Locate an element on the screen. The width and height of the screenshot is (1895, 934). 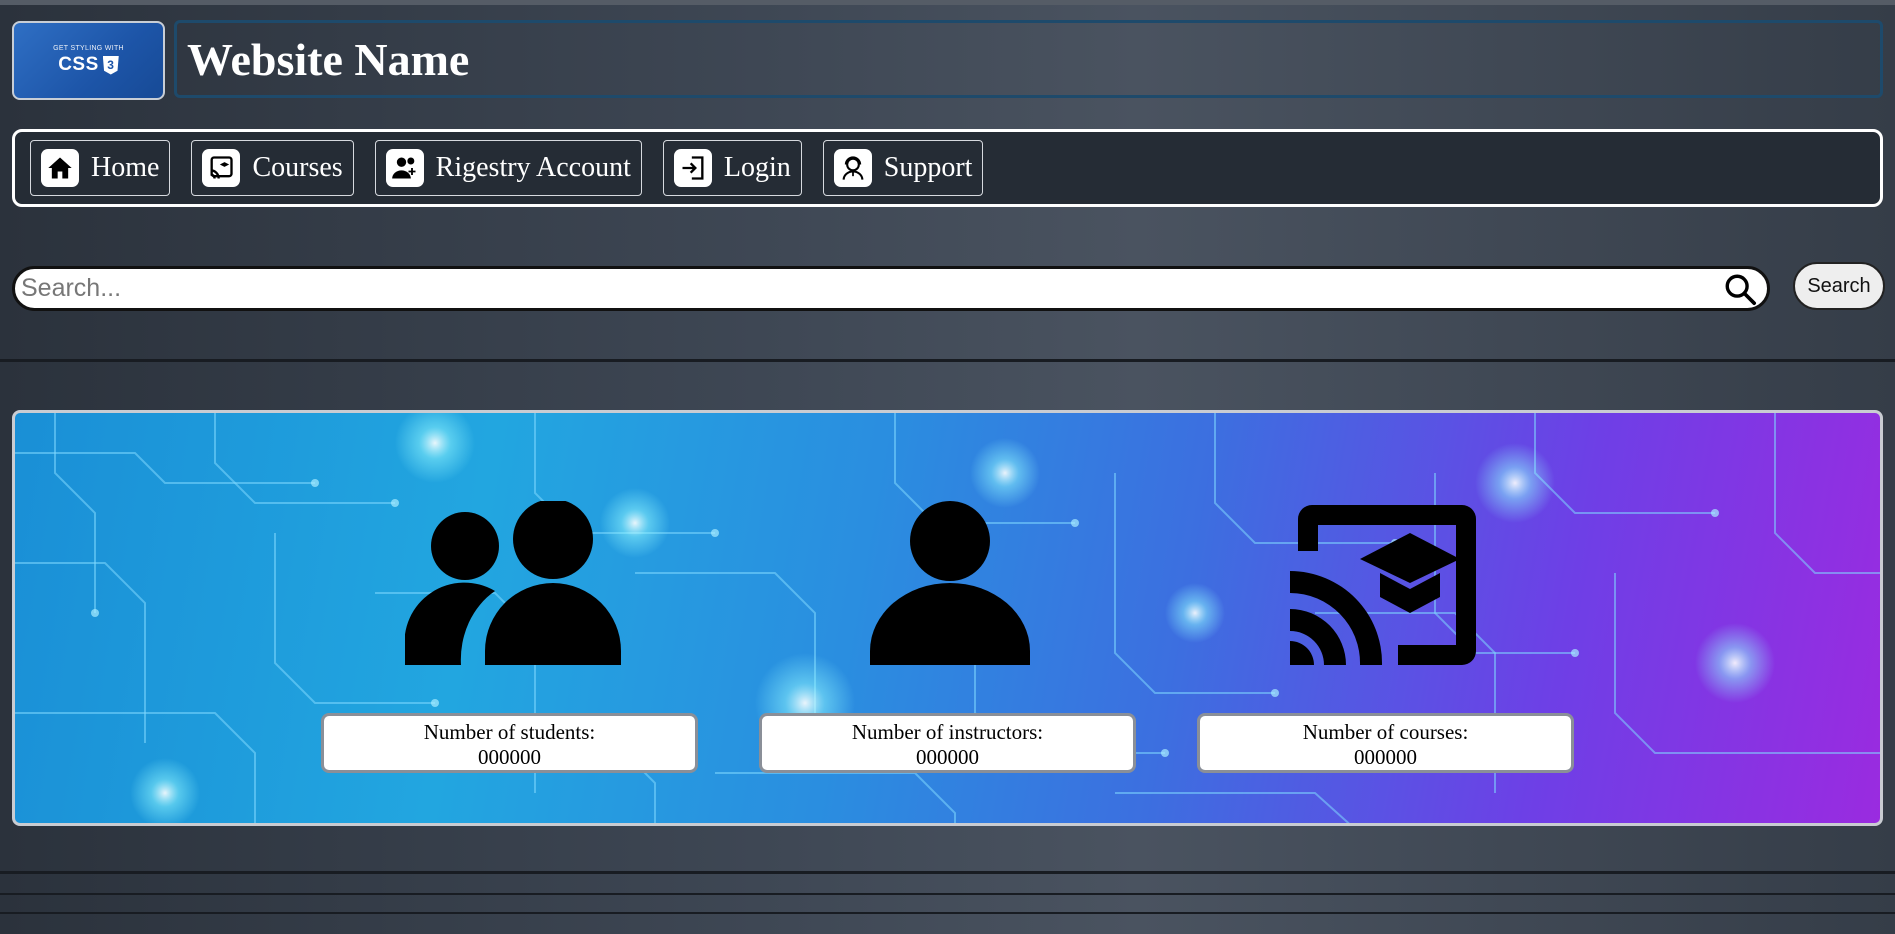
nav-item-label: Login is located at coordinates (757, 167).